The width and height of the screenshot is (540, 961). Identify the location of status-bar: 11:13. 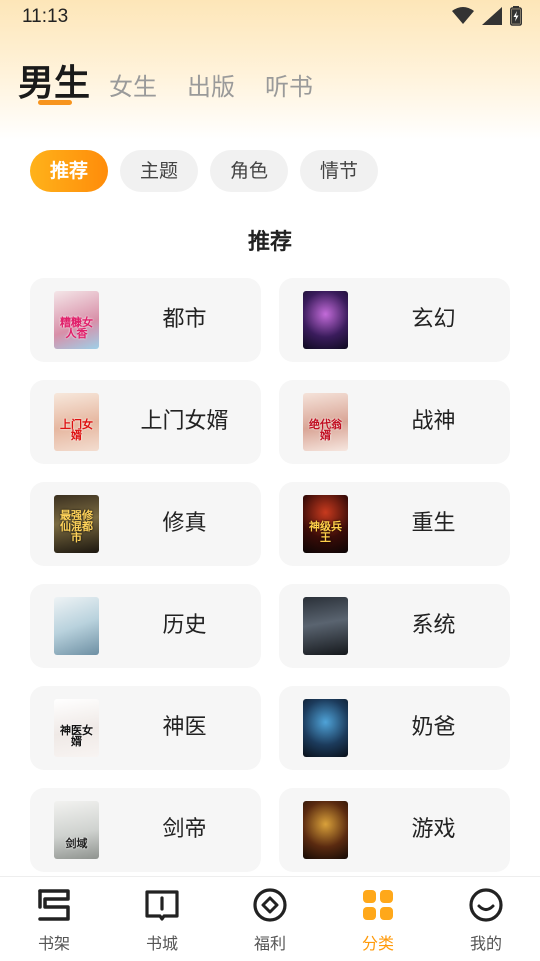
(270, 17).